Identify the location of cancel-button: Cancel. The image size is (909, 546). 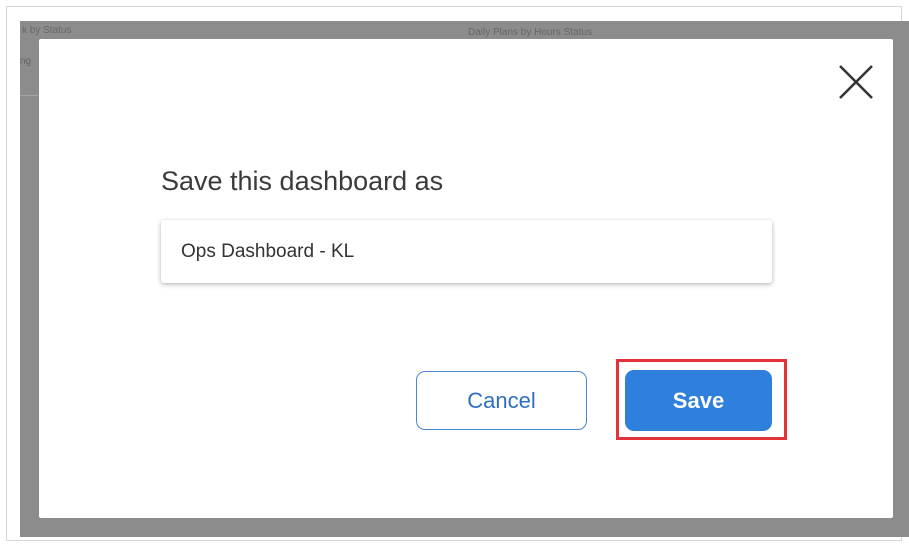
(501, 400).